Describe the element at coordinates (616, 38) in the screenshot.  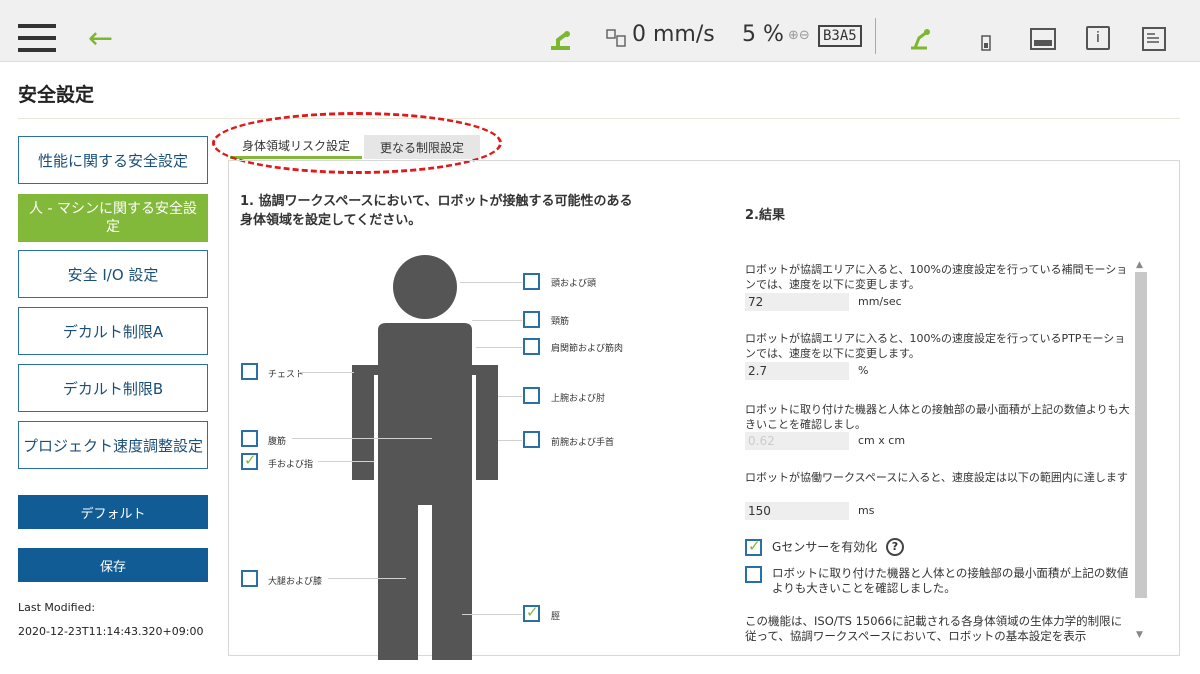
I see `speed-sensor-icon` at that location.